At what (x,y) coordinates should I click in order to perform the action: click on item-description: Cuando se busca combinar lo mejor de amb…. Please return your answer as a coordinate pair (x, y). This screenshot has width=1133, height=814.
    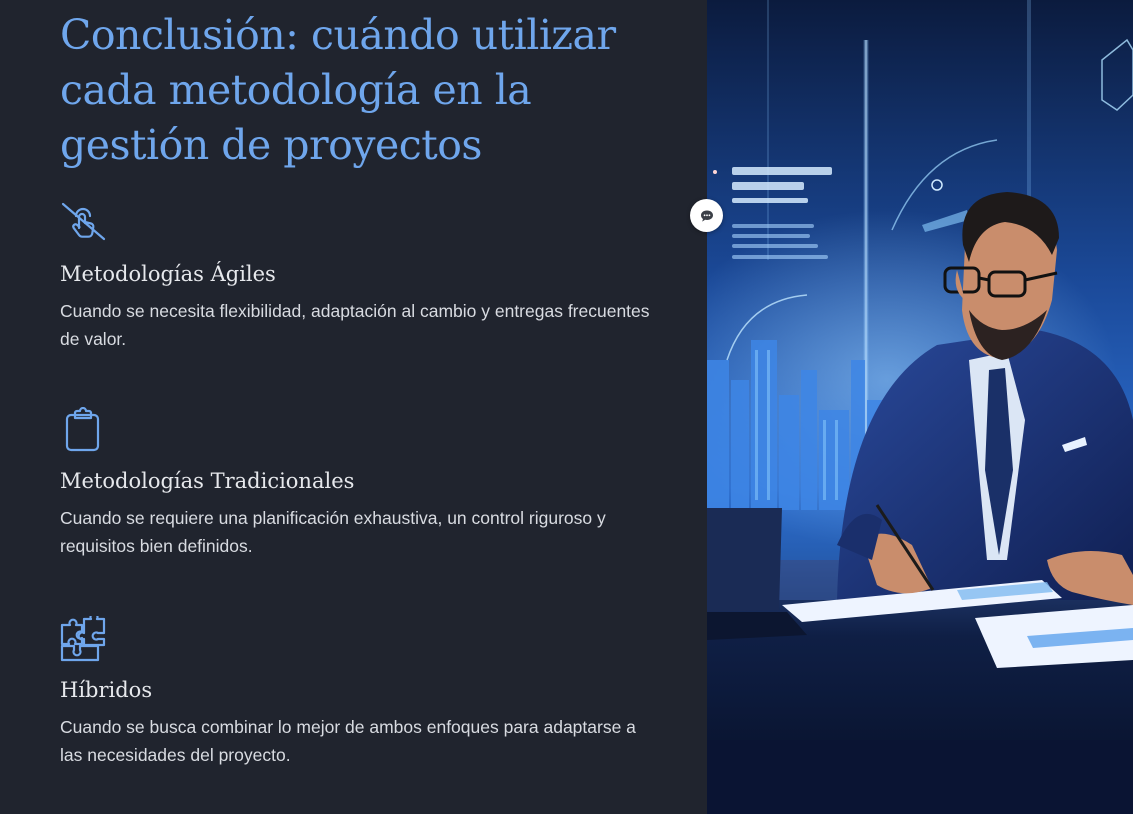
    Looking at the image, I should click on (348, 741).